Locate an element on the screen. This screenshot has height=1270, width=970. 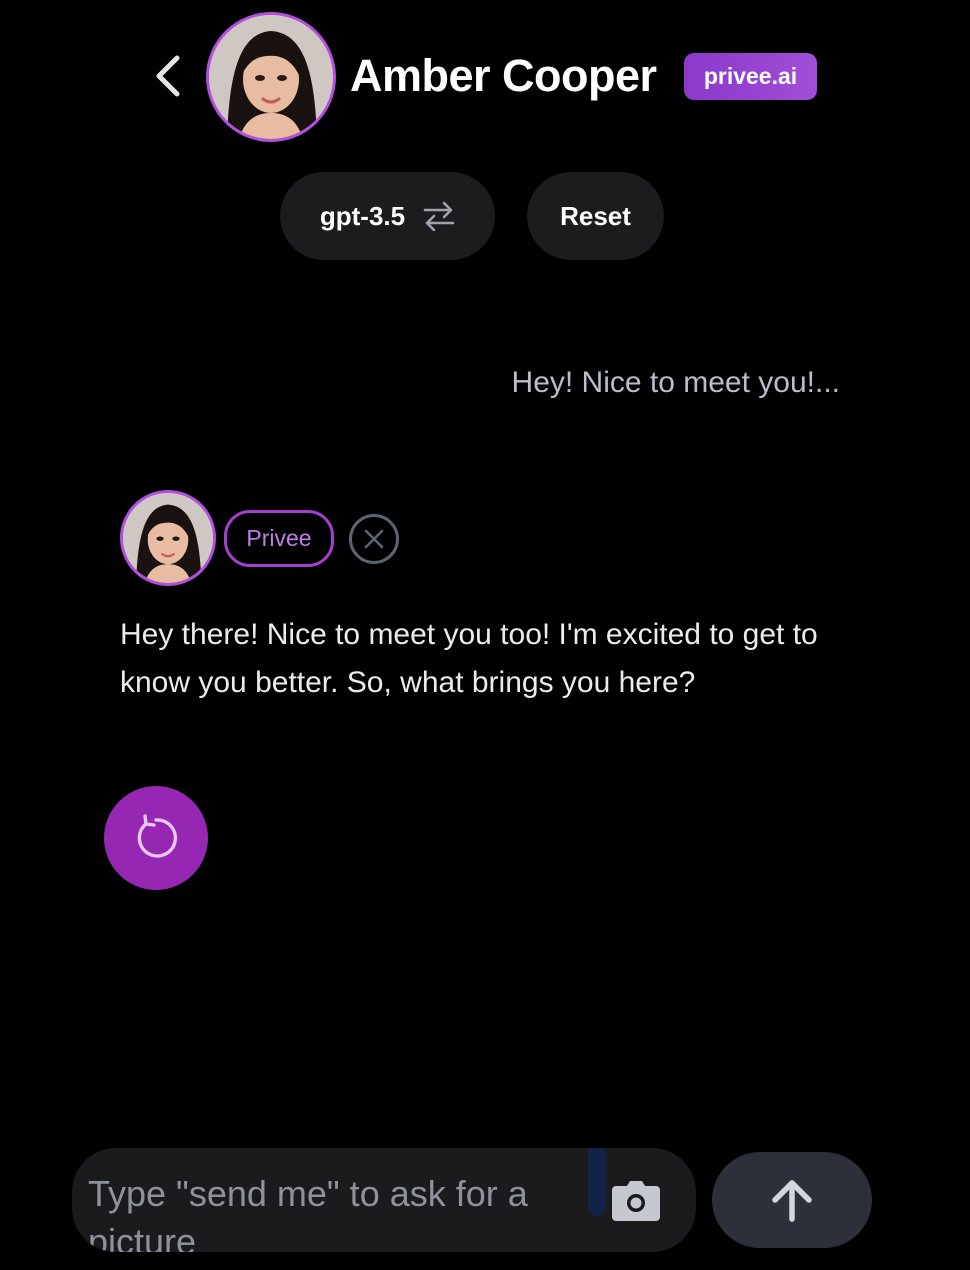
regenerate-button is located at coordinates (156, 838).